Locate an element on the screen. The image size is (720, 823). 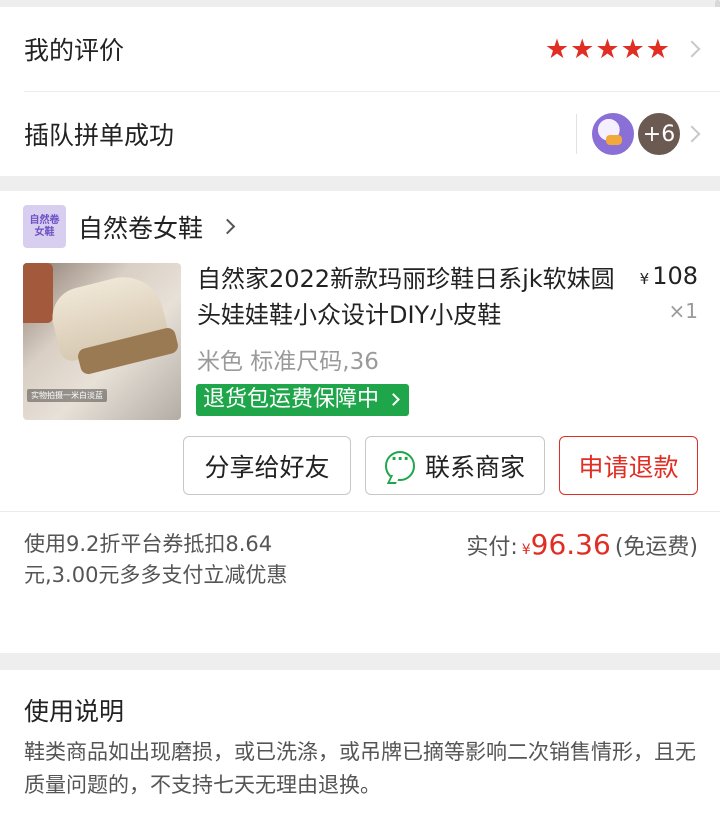
paid-amount: 实付: ¥96.36 (免运费) is located at coordinates (582, 544).